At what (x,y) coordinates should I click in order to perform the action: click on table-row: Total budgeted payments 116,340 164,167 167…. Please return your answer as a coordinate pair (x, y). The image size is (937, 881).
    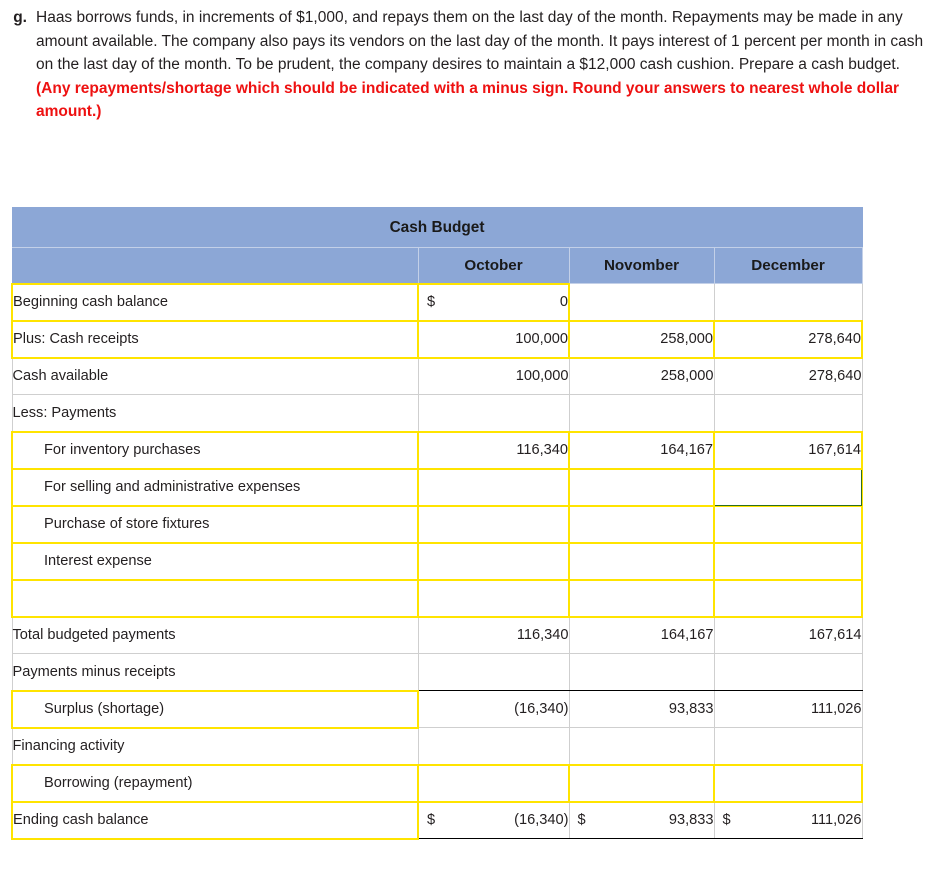
    Looking at the image, I should click on (437, 635).